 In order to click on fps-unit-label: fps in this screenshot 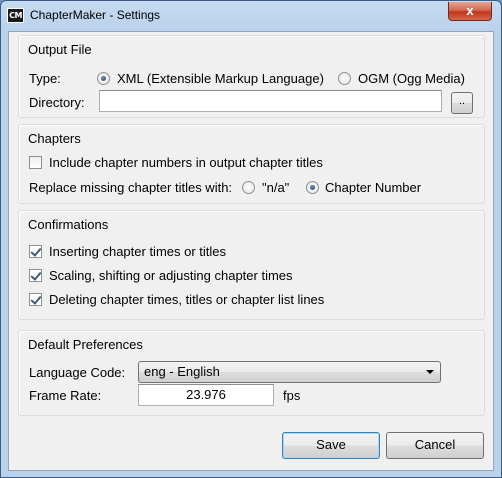, I will do `click(292, 395)`.